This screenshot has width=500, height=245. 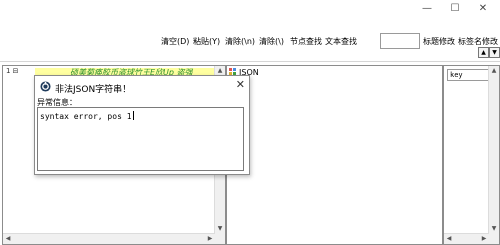 What do you see at coordinates (175, 42) in the screenshot?
I see `clear-button: 清空(D)` at bounding box center [175, 42].